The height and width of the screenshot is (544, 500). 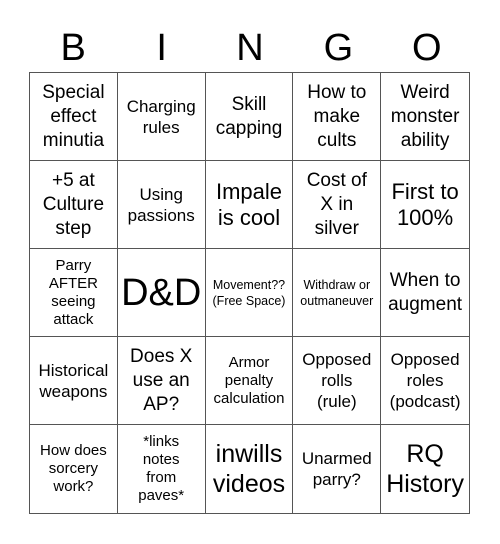 I want to click on bingo-cell: Armor penalty calculation, so click(x=249, y=381).